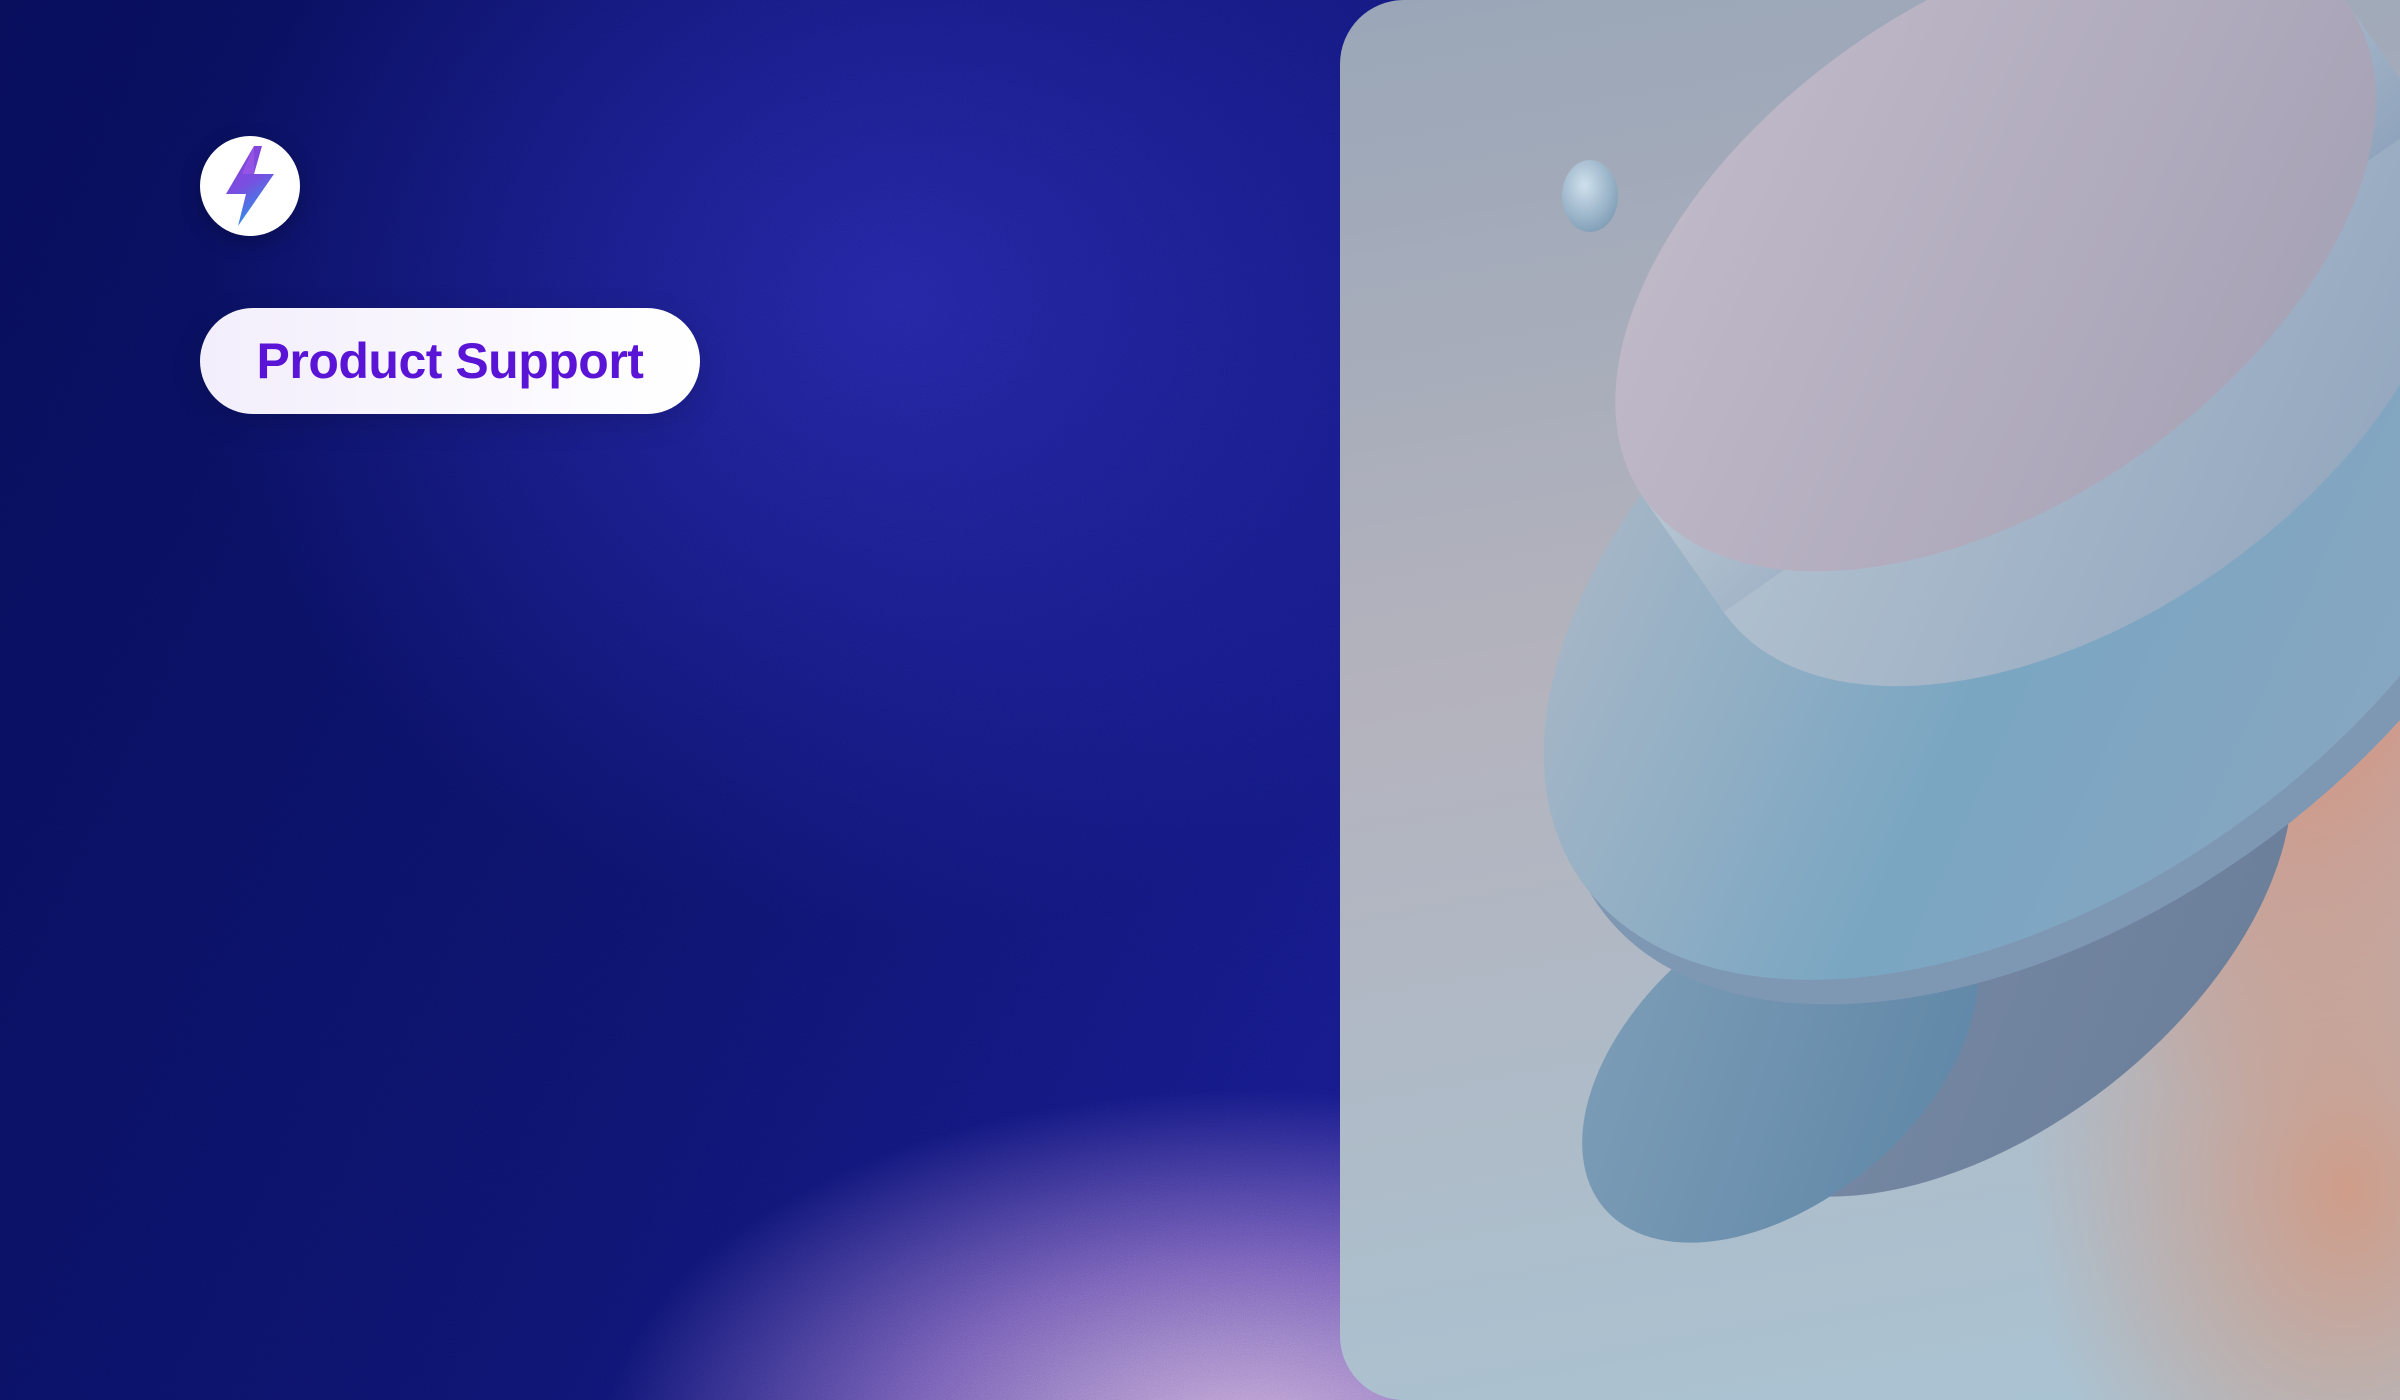 The image size is (2400, 1400). I want to click on brand-logo, so click(250, 186).